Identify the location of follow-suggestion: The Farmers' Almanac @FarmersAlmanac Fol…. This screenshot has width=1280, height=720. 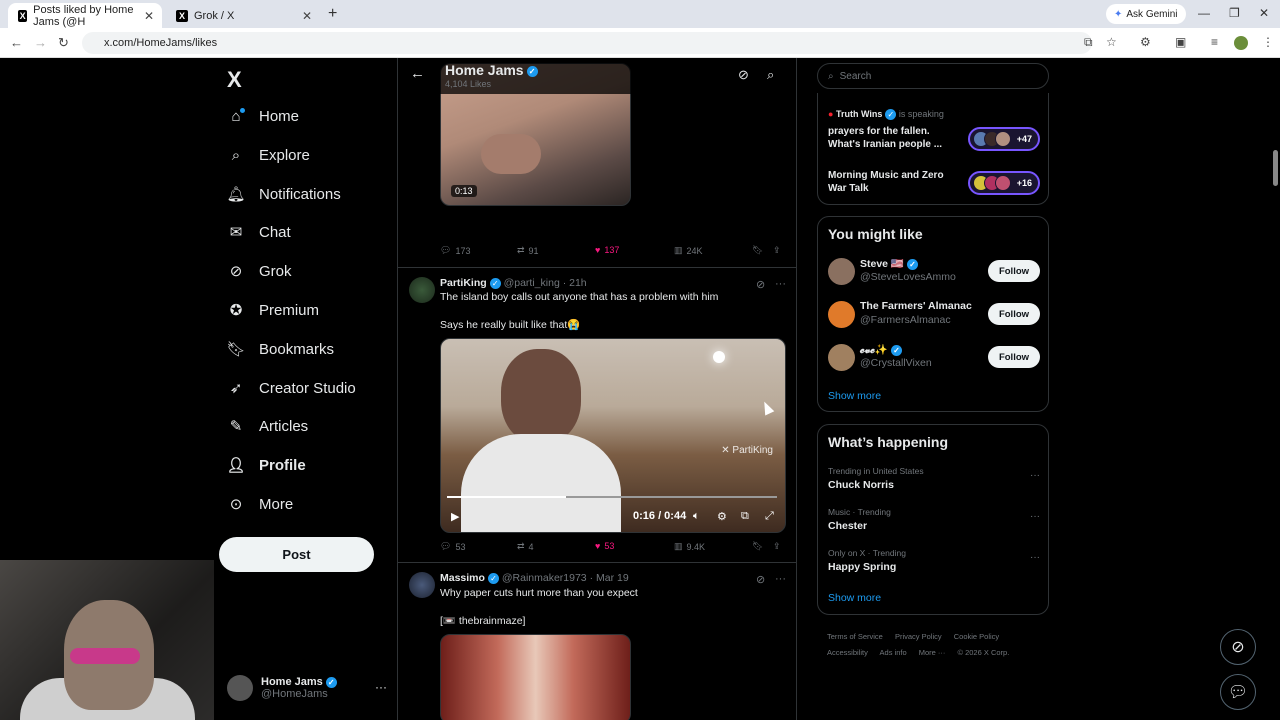
(934, 315).